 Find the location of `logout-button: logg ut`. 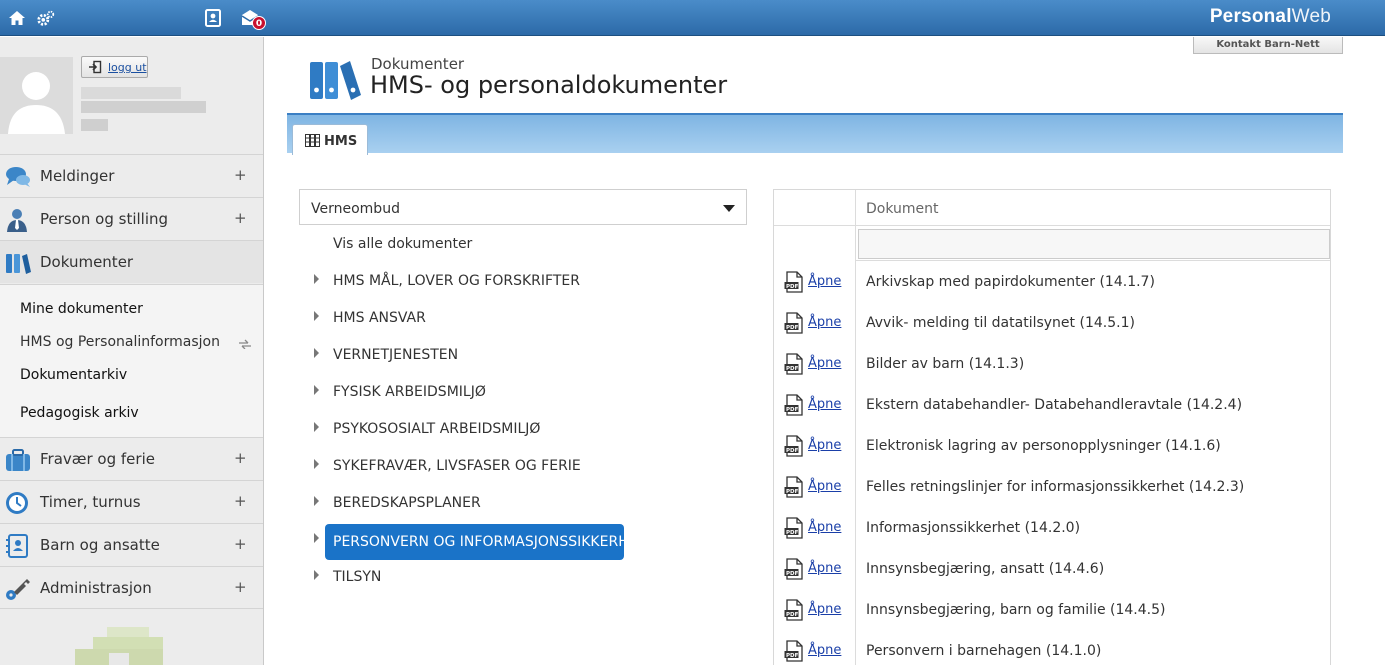

logout-button: logg ut is located at coordinates (114, 67).